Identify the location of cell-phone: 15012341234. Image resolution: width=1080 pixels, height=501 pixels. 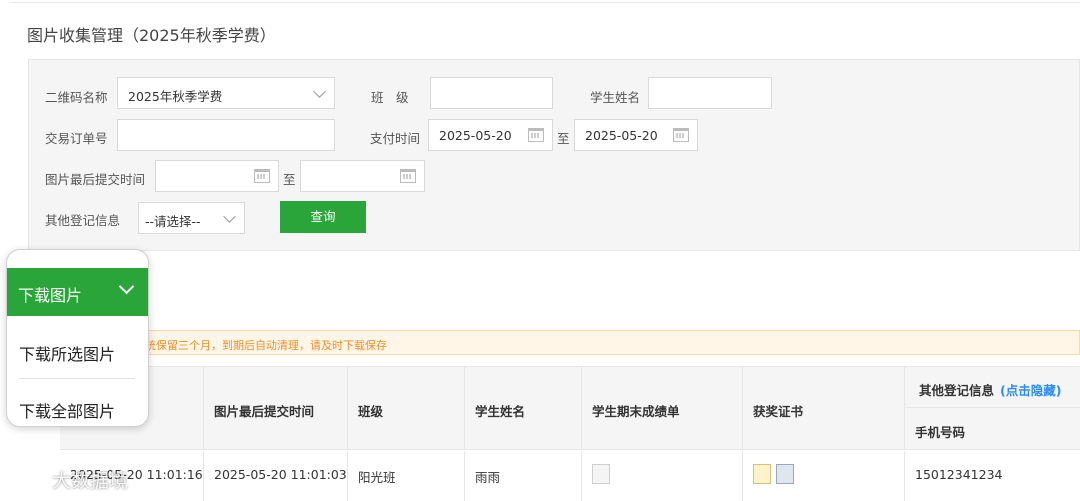
(959, 474).